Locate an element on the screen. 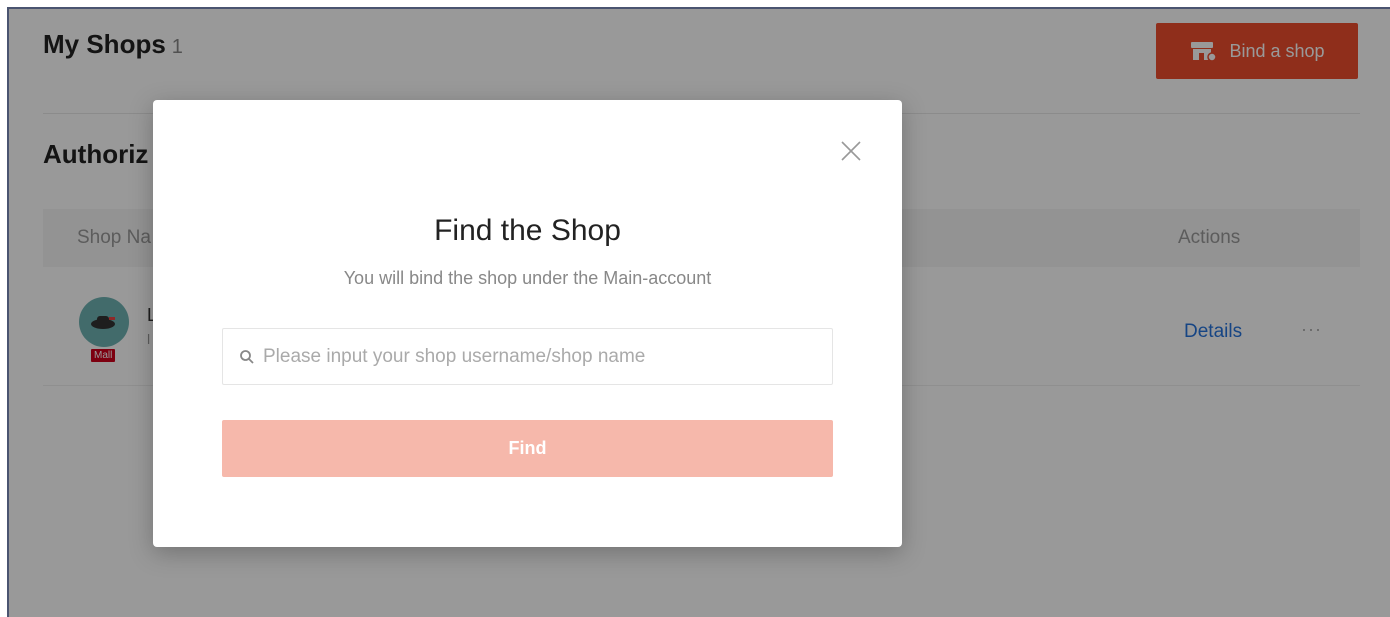 This screenshot has height=617, width=1390. close-icon is located at coordinates (851, 151).